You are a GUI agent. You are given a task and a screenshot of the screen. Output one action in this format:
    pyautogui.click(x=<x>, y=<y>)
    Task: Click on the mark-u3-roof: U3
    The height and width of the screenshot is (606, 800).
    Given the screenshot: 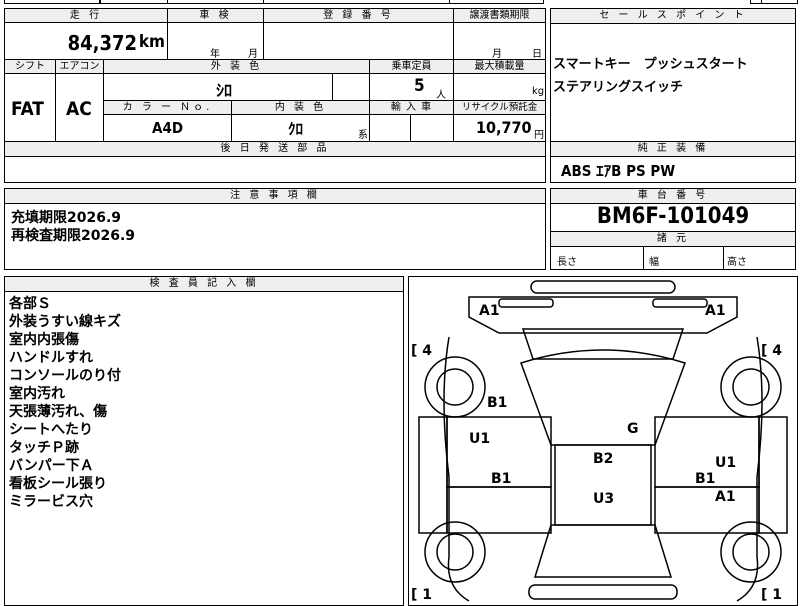 What is the action you would take?
    pyautogui.click(x=603, y=499)
    